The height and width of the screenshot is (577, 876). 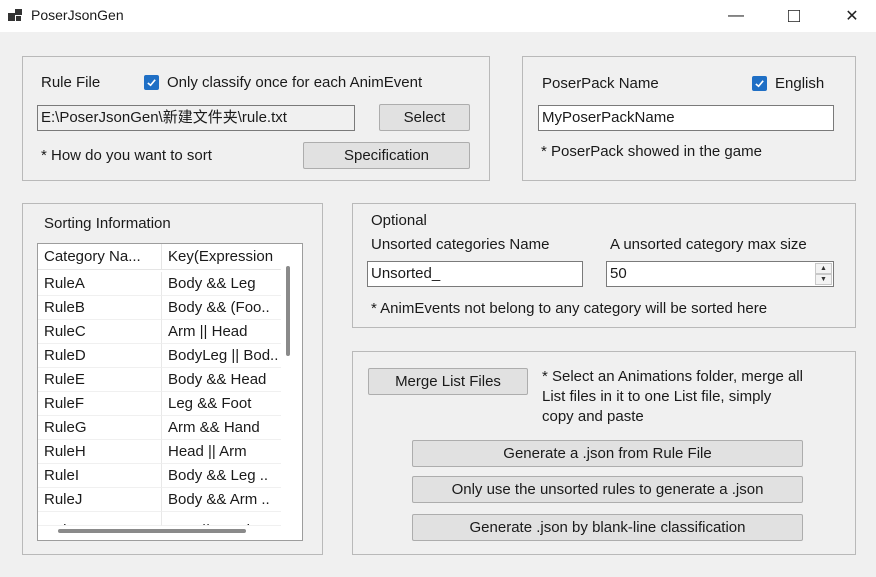 I want to click on category-cell: RuleF, so click(x=100, y=404).